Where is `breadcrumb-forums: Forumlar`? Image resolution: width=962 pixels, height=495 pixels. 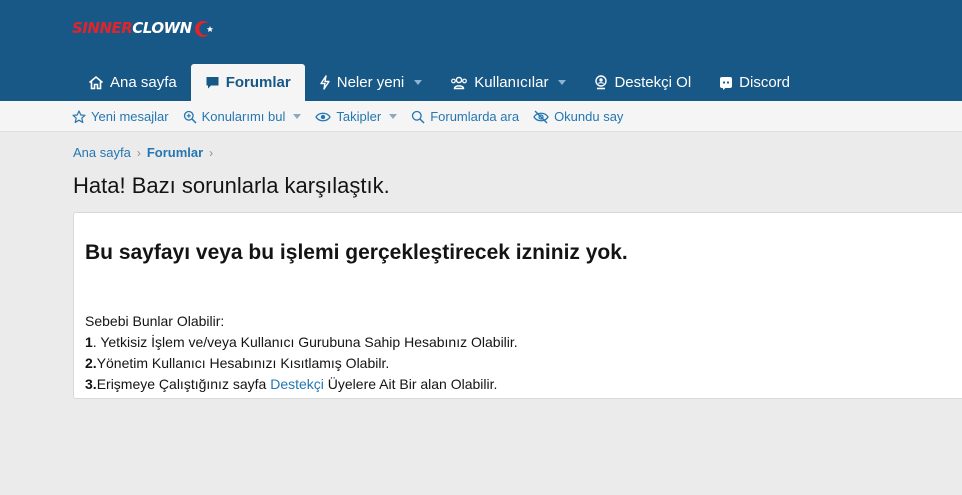 breadcrumb-forums: Forumlar is located at coordinates (175, 152).